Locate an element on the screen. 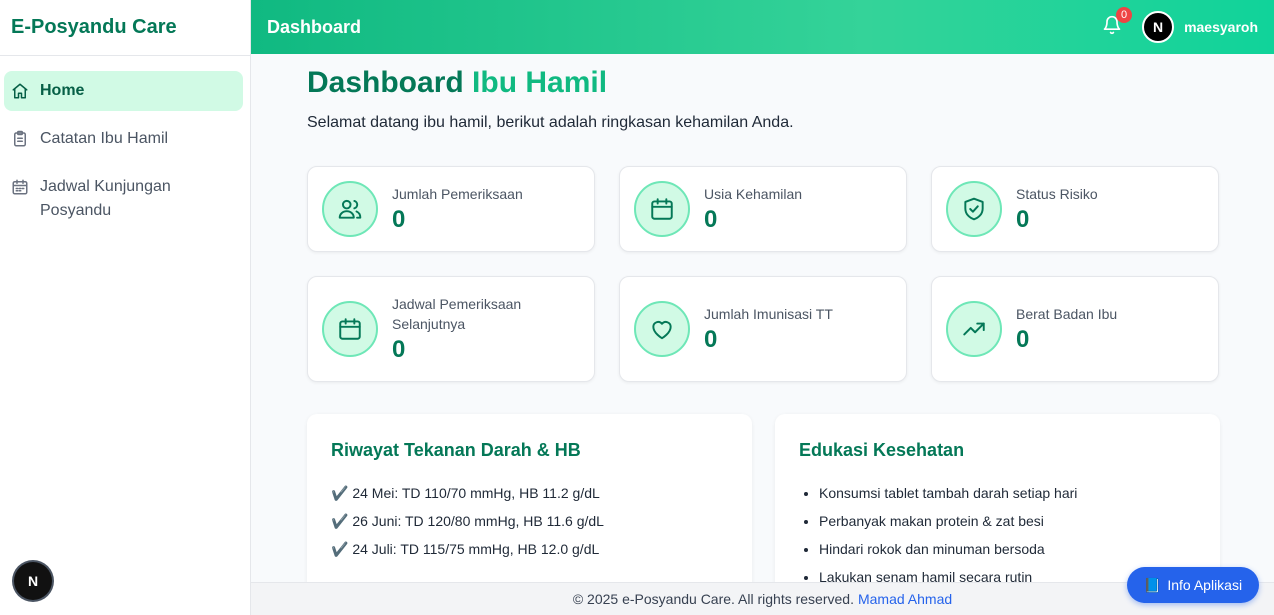 This screenshot has width=1274, height=615. brand-logo: E-Posyandu Care is located at coordinates (125, 28).